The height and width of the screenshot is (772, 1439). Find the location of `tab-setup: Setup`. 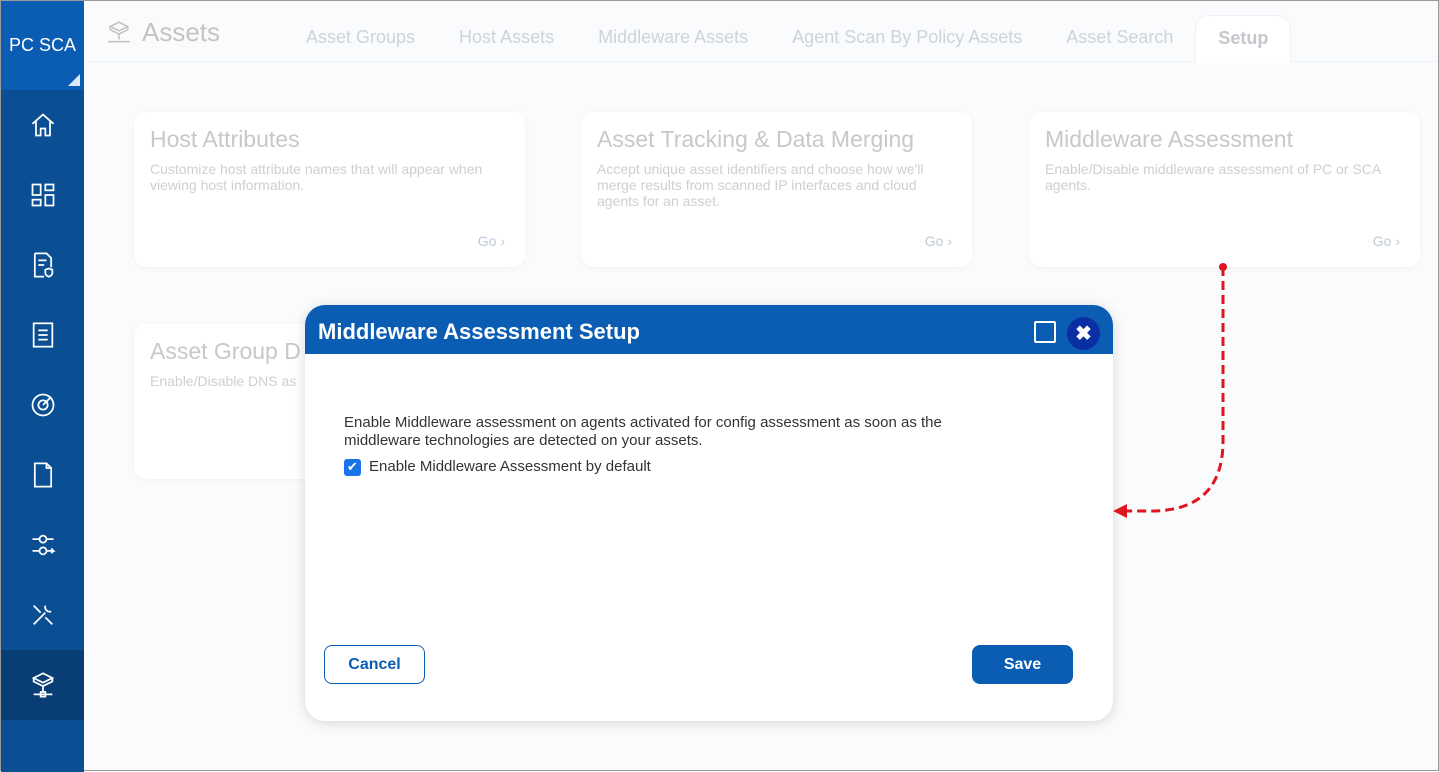

tab-setup: Setup is located at coordinates (1243, 39).